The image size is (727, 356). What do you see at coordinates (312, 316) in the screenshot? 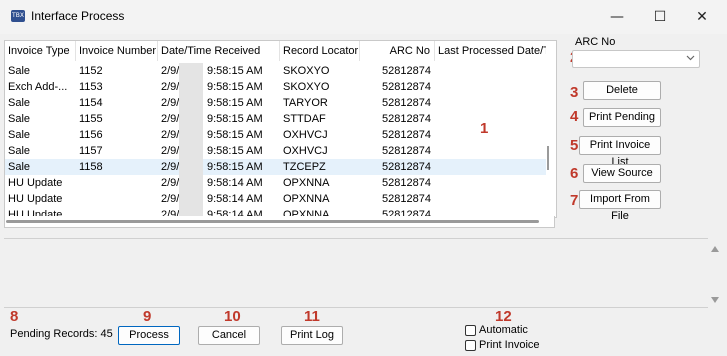
I see `callout-11: 11` at bounding box center [312, 316].